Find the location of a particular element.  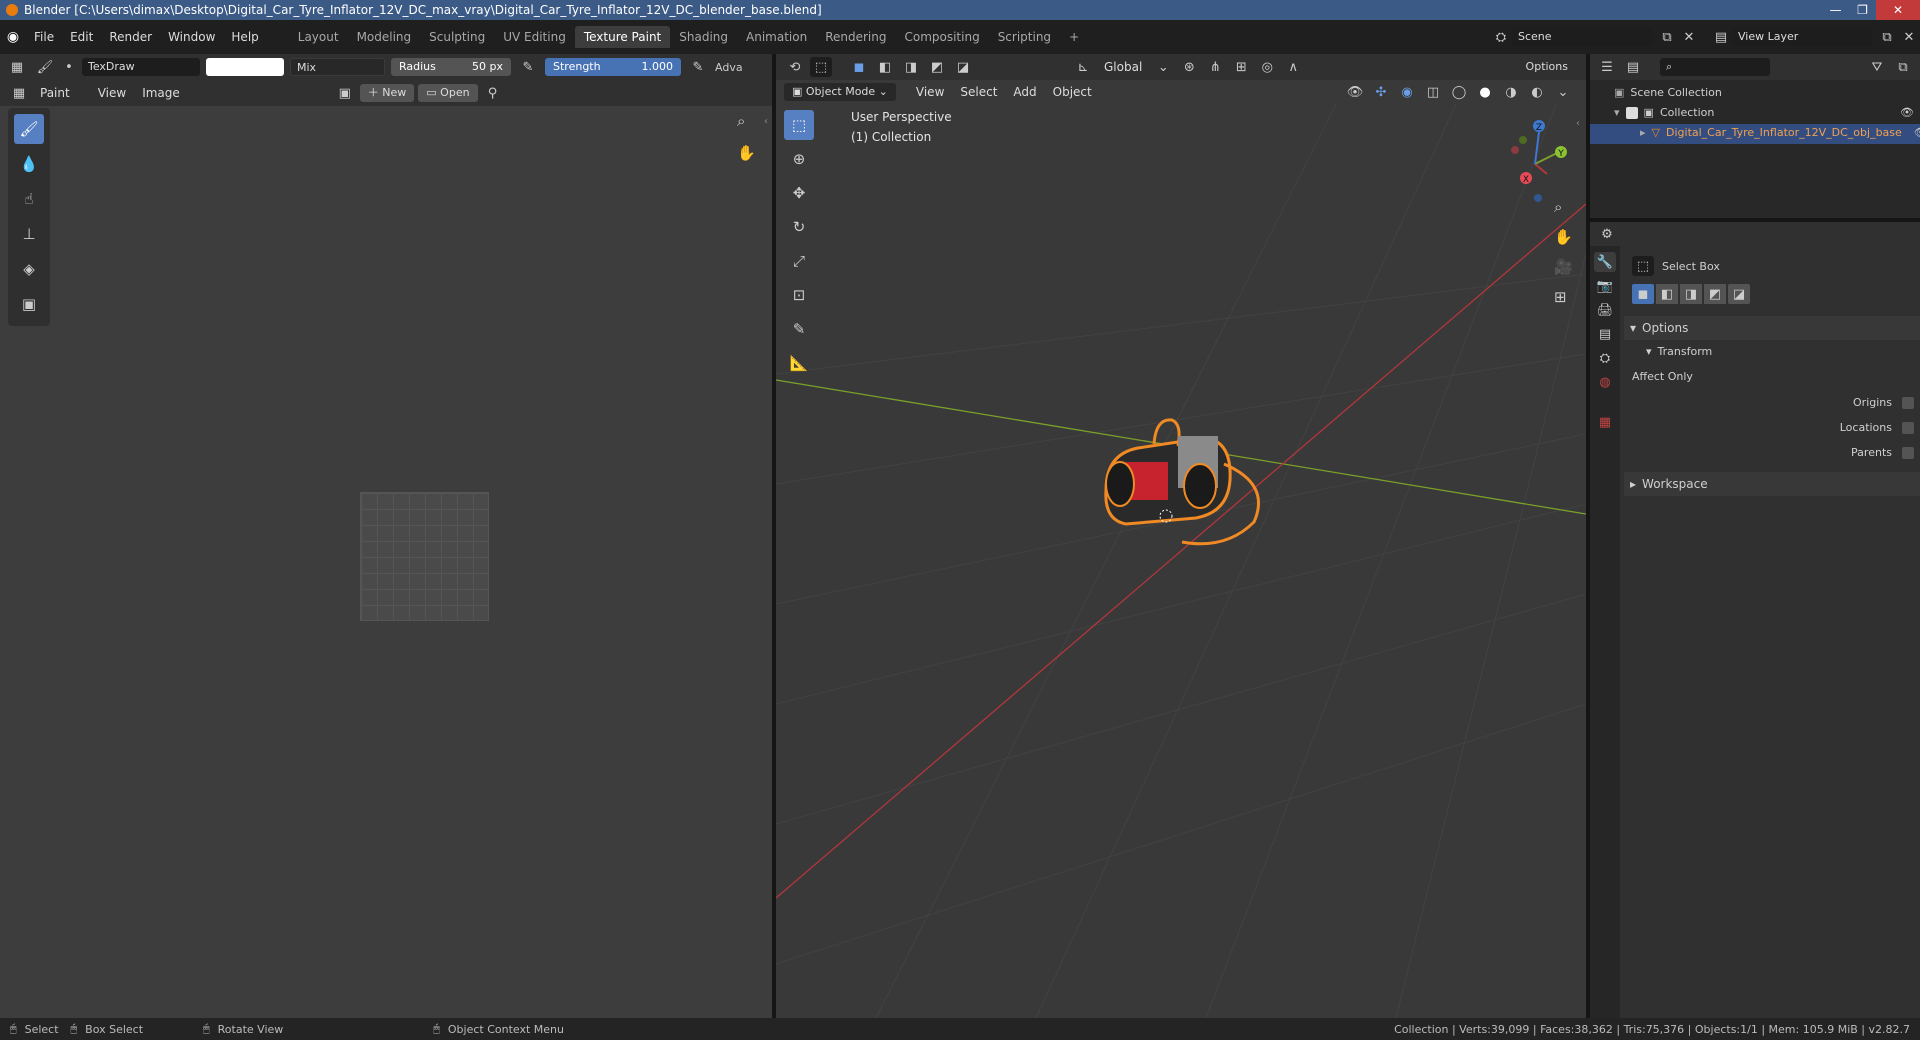

overlay-toggle-icon: ◉ is located at coordinates (1407, 92).